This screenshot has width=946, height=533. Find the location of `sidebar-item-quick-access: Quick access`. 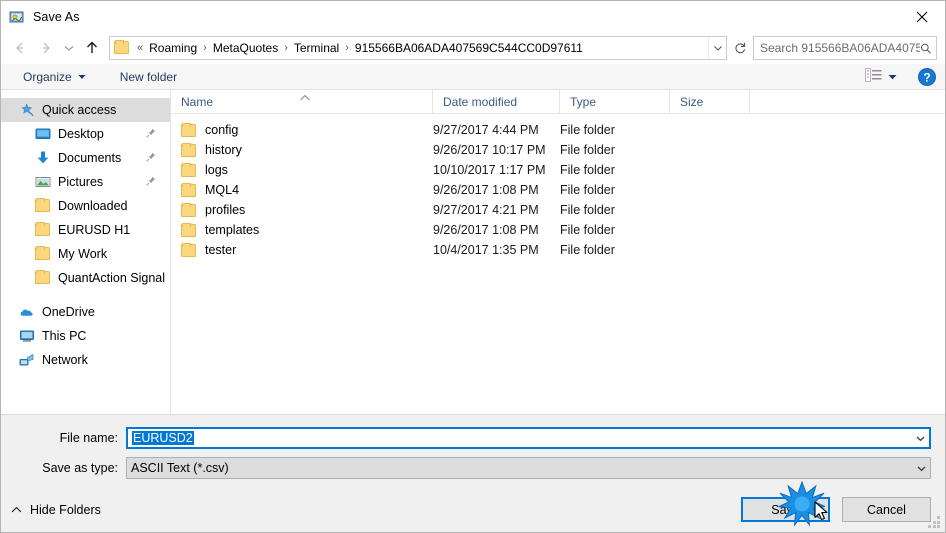

sidebar-item-quick-access: Quick access is located at coordinates (85, 110).